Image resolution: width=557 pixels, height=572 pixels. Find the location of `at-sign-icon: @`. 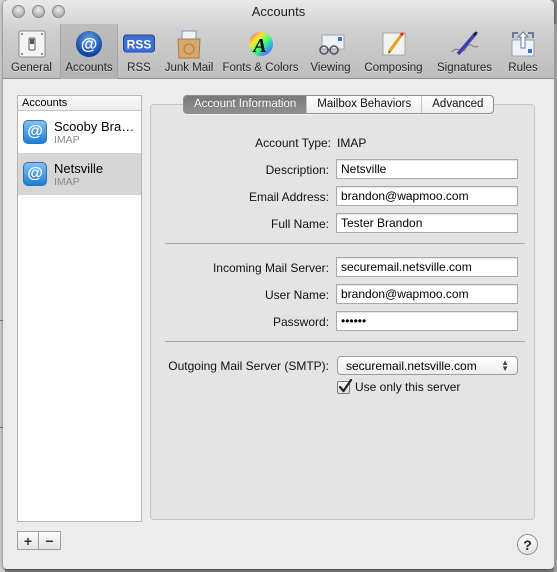

at-sign-icon: @ is located at coordinates (89, 44).